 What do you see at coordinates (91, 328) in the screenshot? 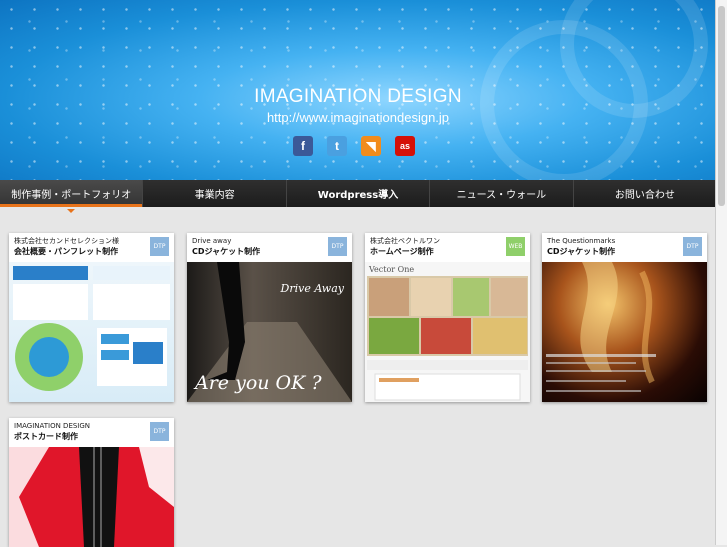
I see `brochure-image` at bounding box center [91, 328].